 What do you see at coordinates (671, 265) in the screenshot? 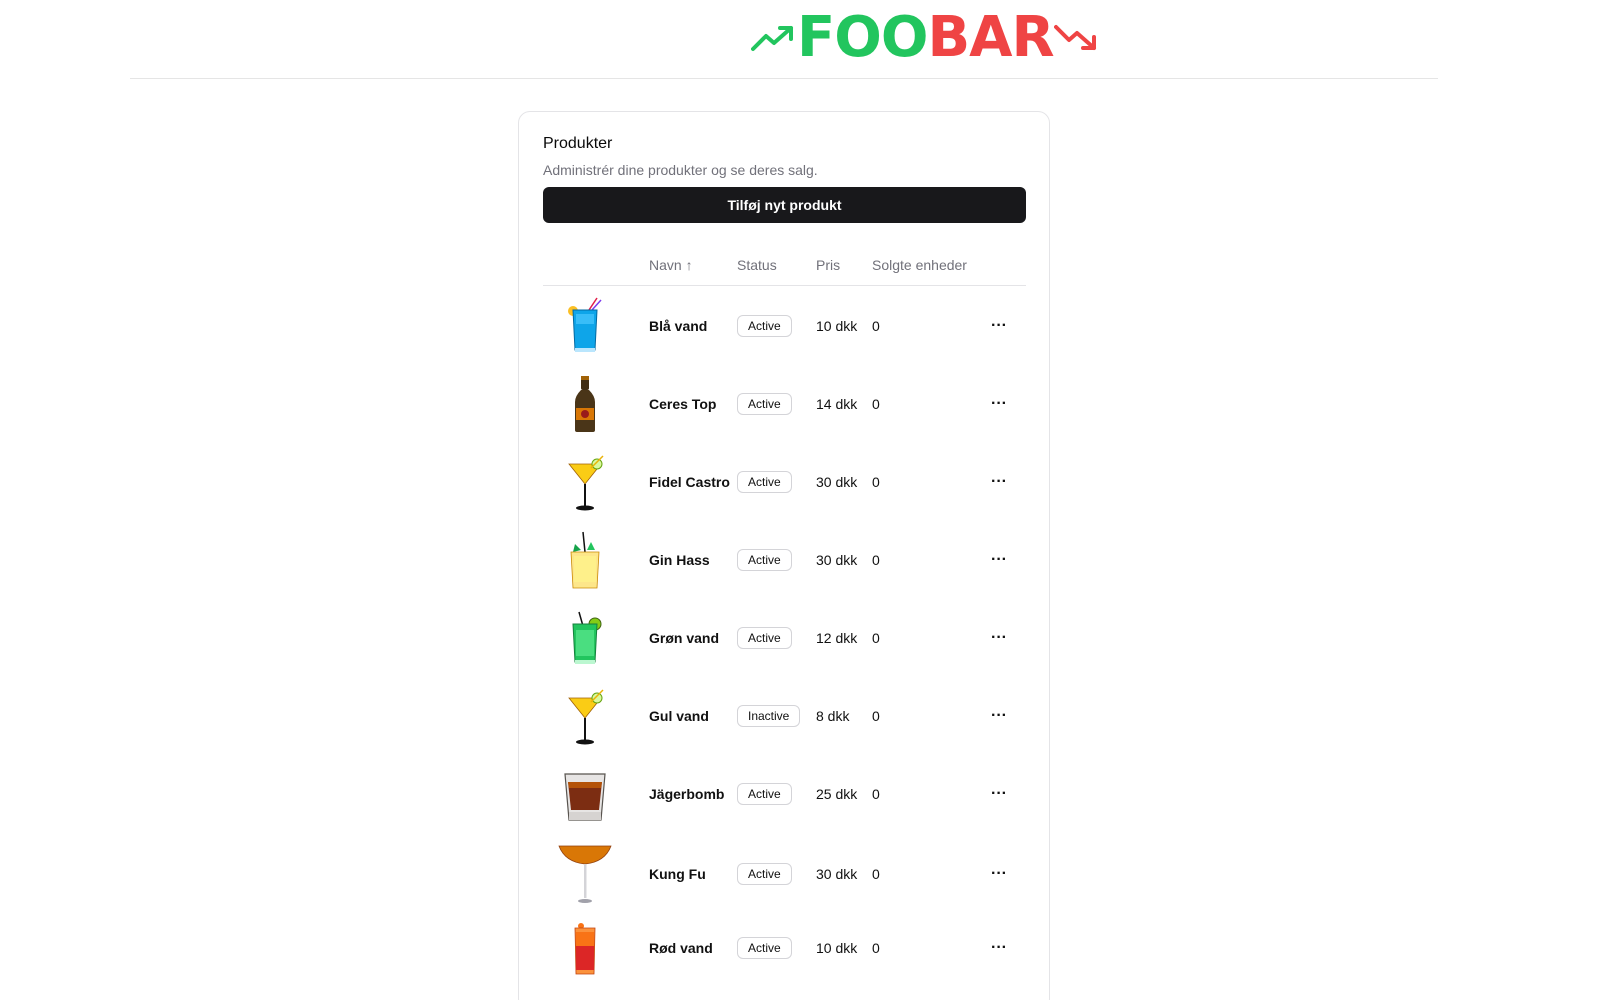
I see `column-header-name: Navn ↑` at bounding box center [671, 265].